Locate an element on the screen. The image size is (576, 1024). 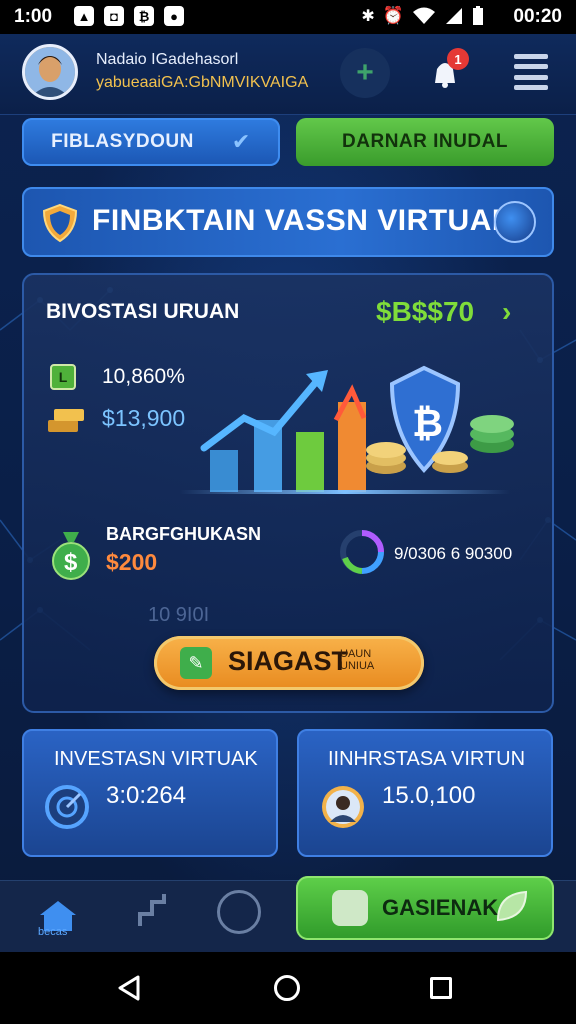
stats-icon is located at coordinates (156, 910).